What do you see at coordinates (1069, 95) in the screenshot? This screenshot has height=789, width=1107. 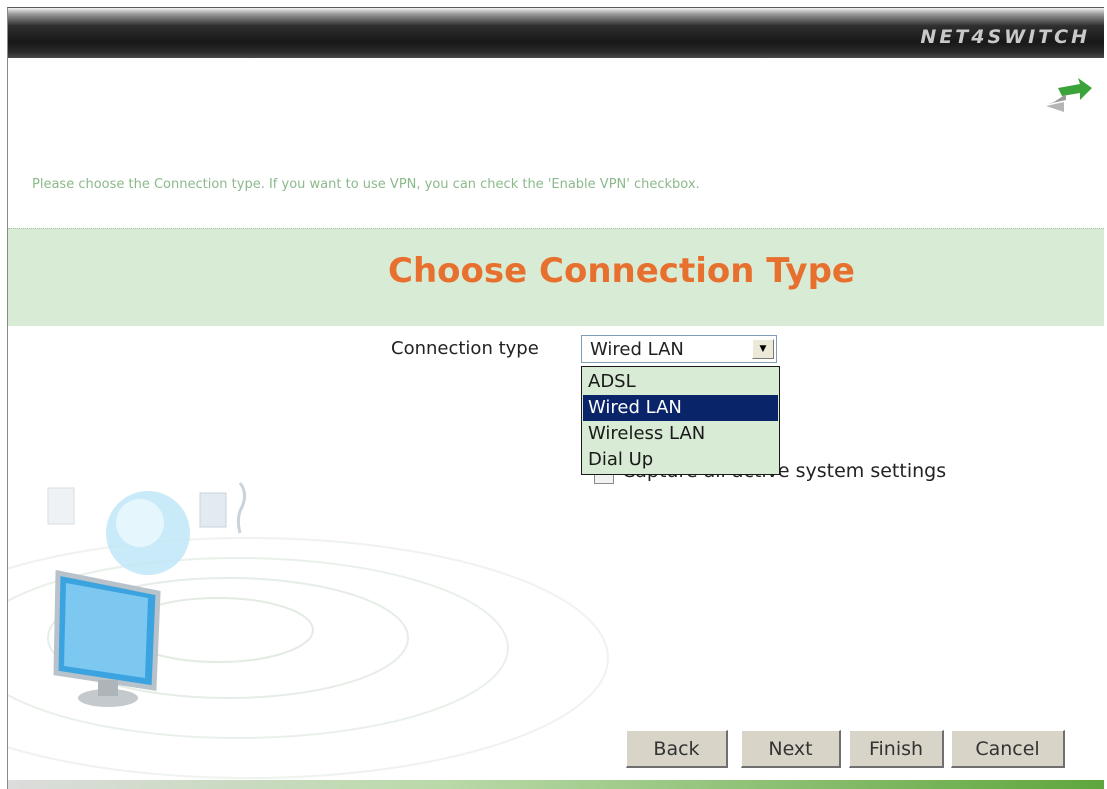 I see `switch-arrows-icon` at bounding box center [1069, 95].